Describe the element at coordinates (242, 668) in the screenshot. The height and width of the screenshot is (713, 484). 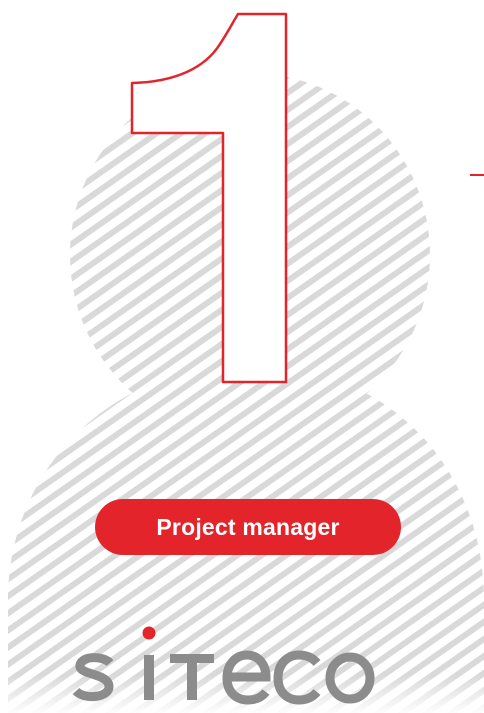
I see `siteco-logo: siteco` at that location.